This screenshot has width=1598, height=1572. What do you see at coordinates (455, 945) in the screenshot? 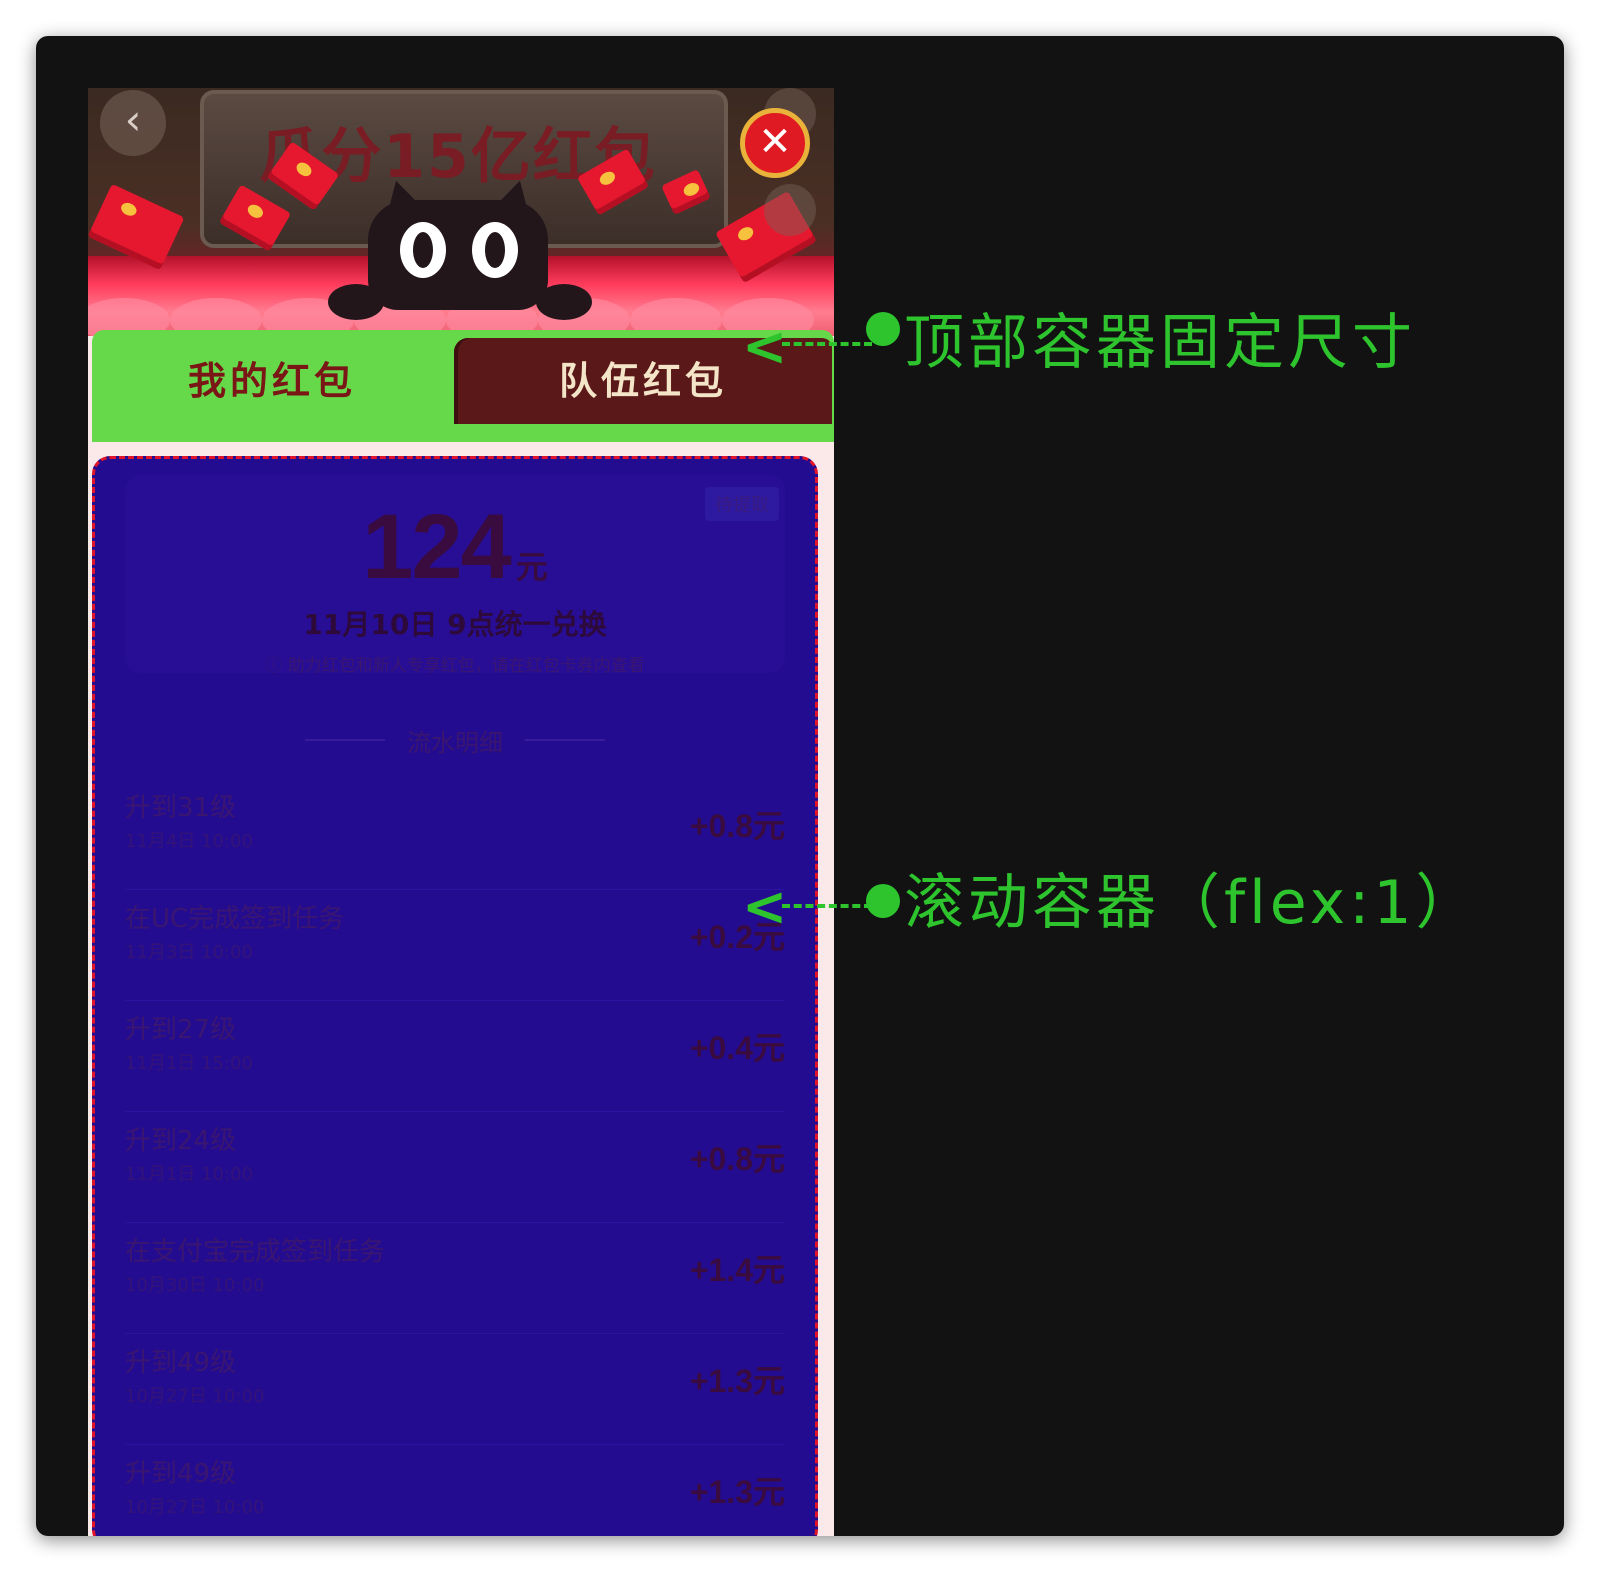
I see `list-item: 在UC完成签到任务 11月3日 10:00 +0.2元` at bounding box center [455, 945].